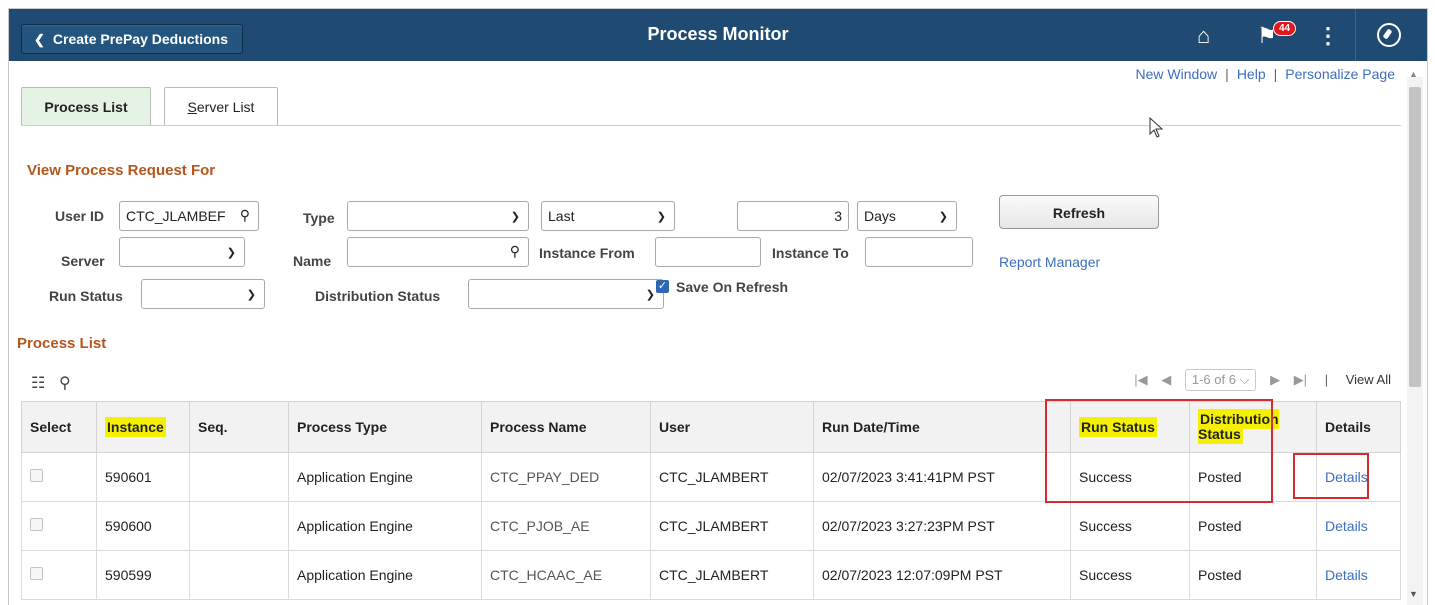 This screenshot has height=605, width=1435. Describe the element at coordinates (1262, 380) in the screenshot. I see `grid-pager: |◀ ◀ 1-6 of 6 ⌵ ▶ ▶| | View All` at that location.